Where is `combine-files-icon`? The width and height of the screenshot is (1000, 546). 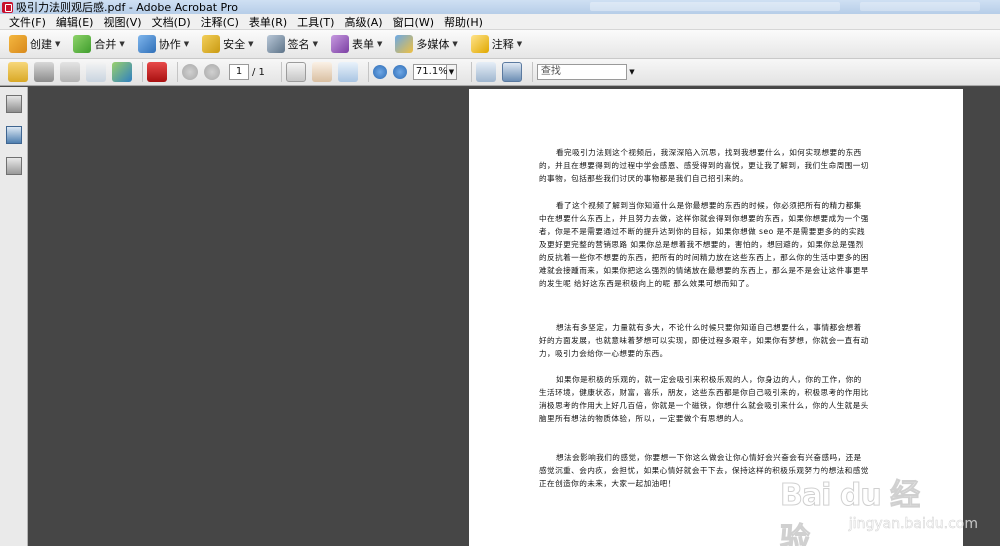
combine-files-icon is located at coordinates (82, 44).